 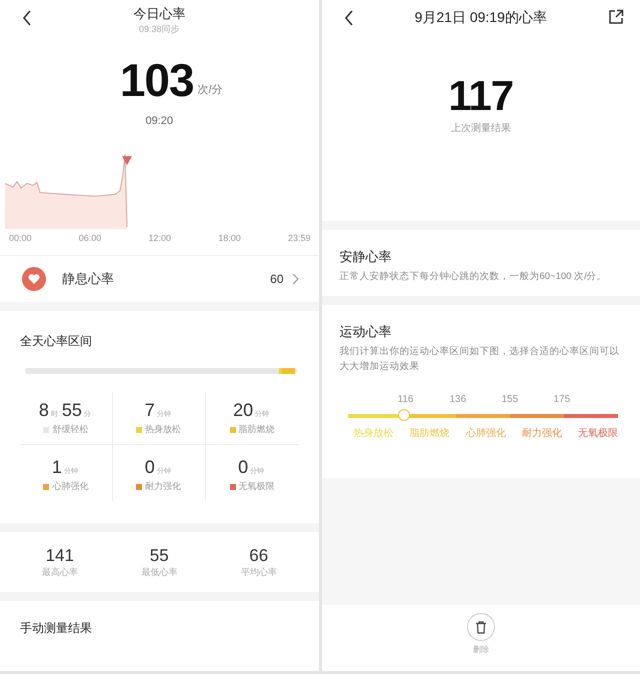 What do you see at coordinates (20, 239) in the screenshot?
I see `axis-label: 00:00` at bounding box center [20, 239].